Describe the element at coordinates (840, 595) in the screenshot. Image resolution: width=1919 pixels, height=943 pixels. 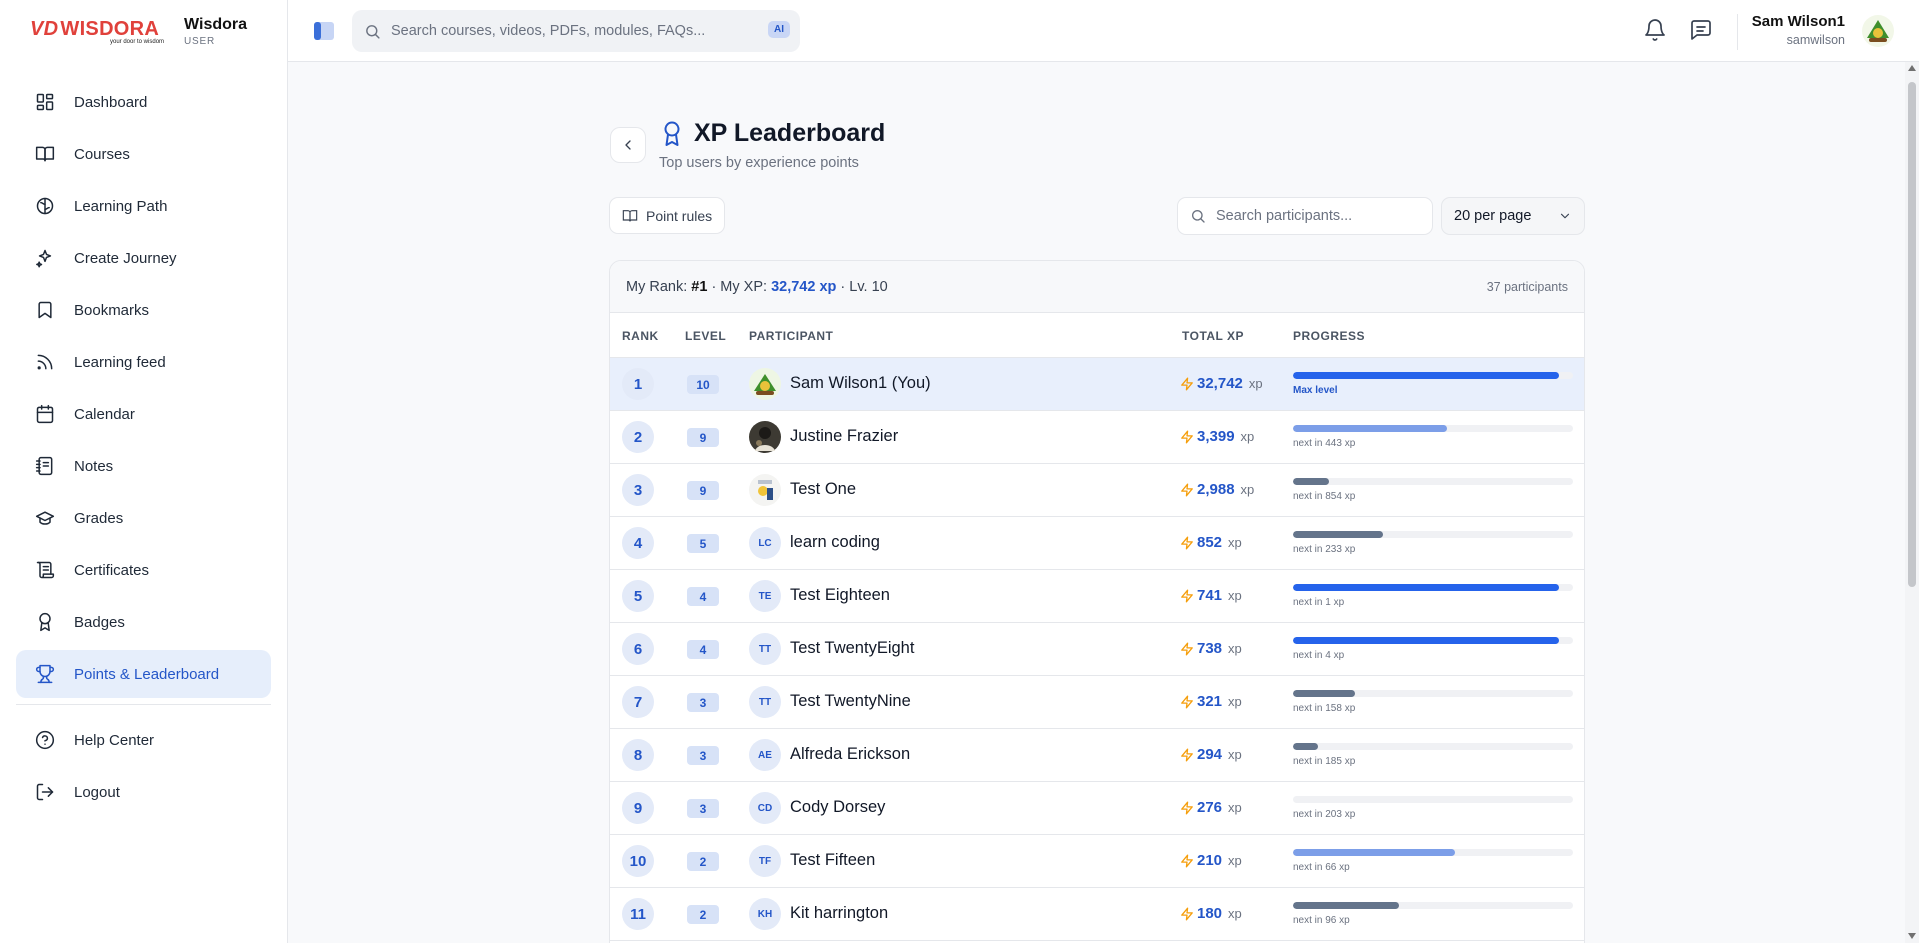
I see `participant-name: Test Eighteen` at that location.